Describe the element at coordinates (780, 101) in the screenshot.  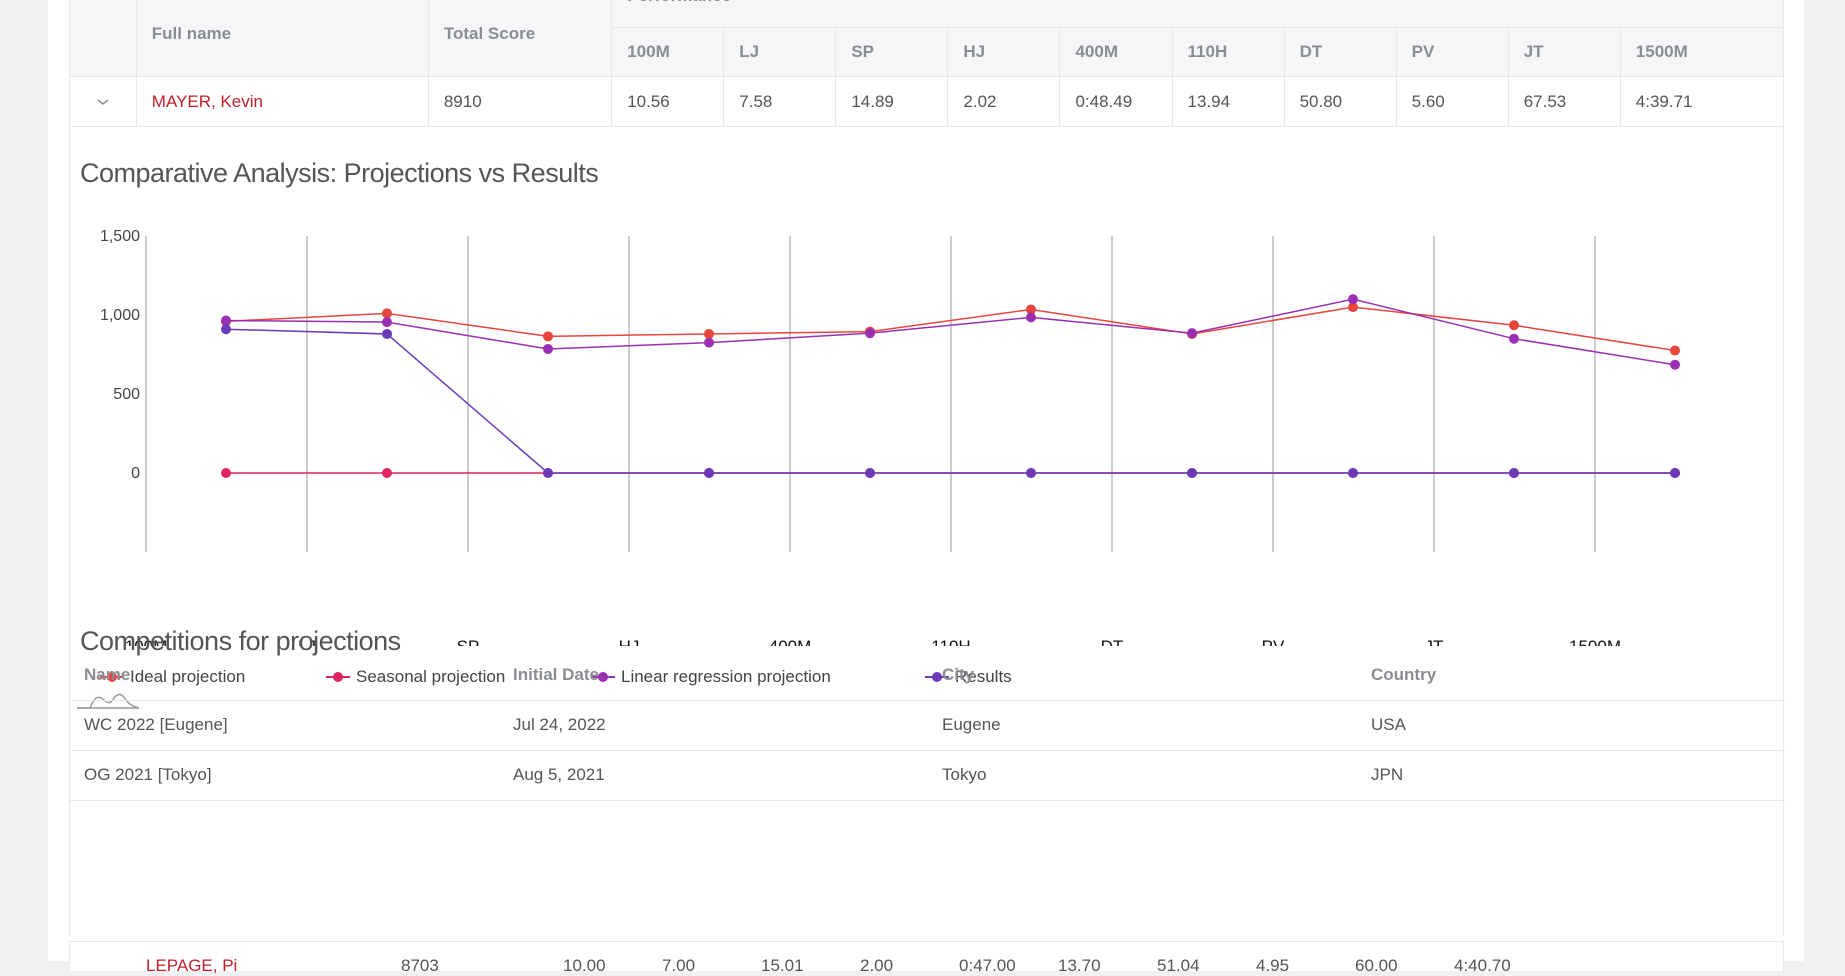
I see `result-cell: 7.58` at that location.